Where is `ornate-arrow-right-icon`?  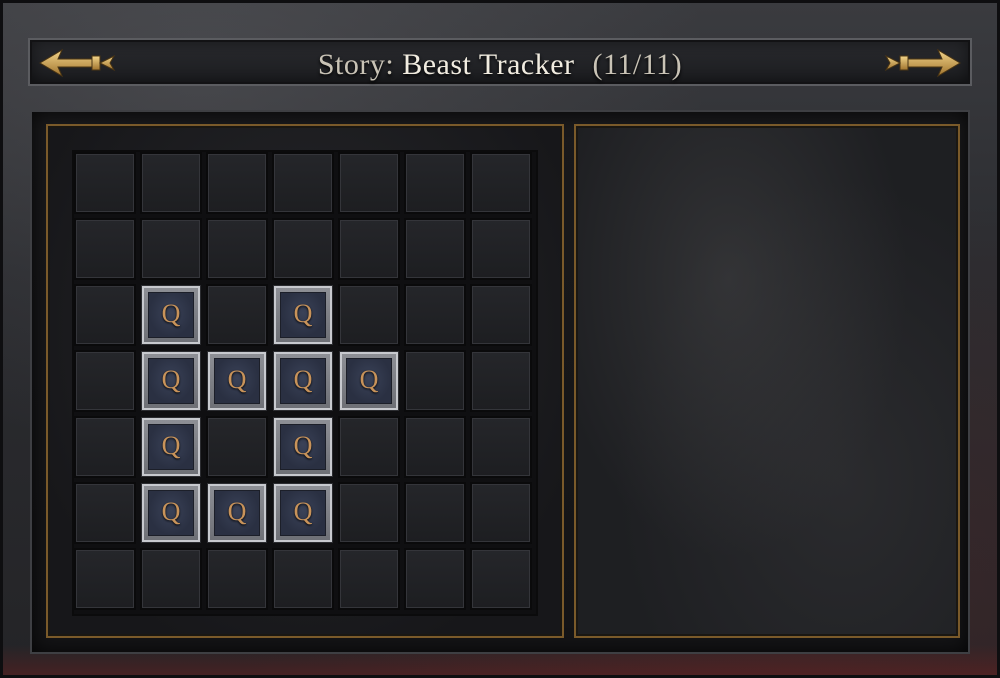 ornate-arrow-right-icon is located at coordinates (924, 63).